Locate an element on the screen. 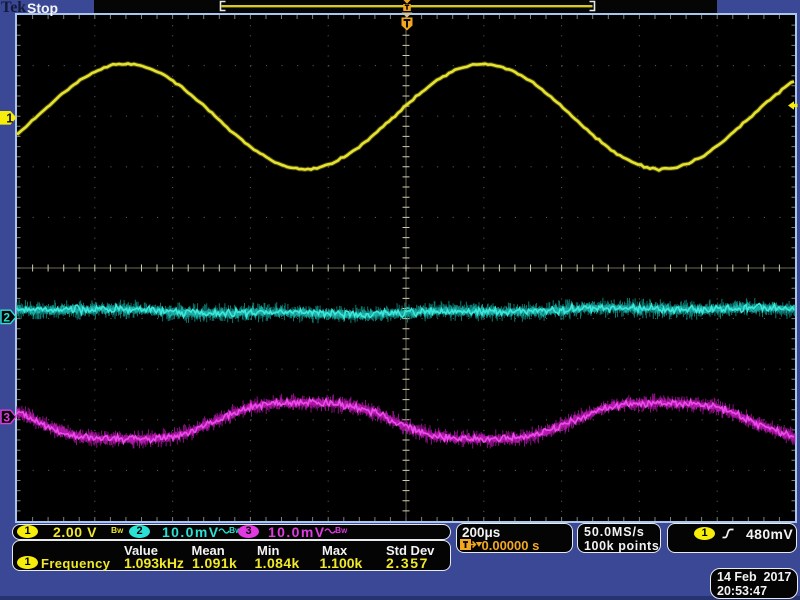 Image resolution: width=800 pixels, height=600 pixels. svg-text: 1 is located at coordinates (9, 118).